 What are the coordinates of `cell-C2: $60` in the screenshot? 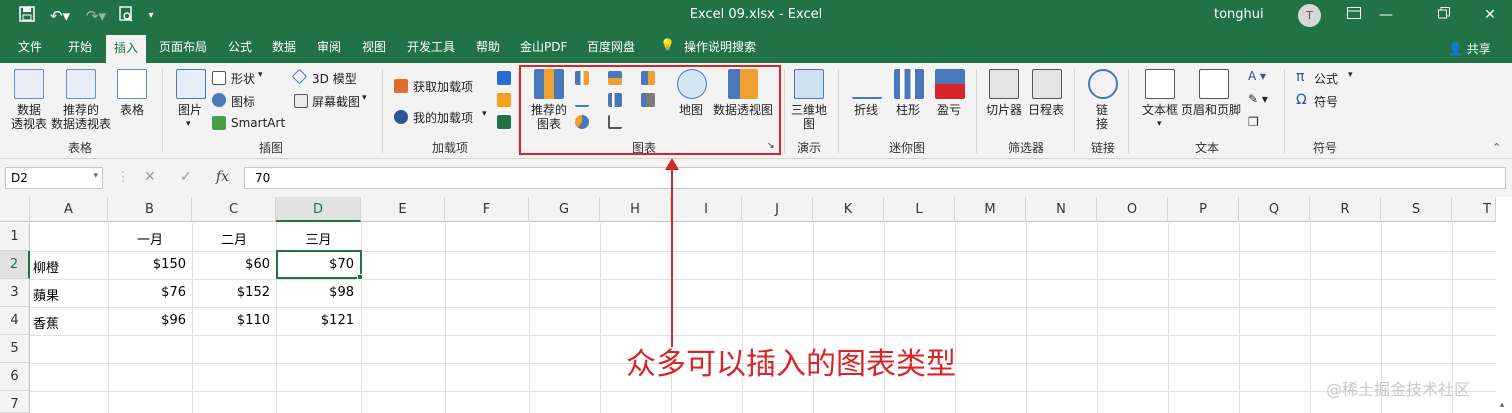 It's located at (231, 264).